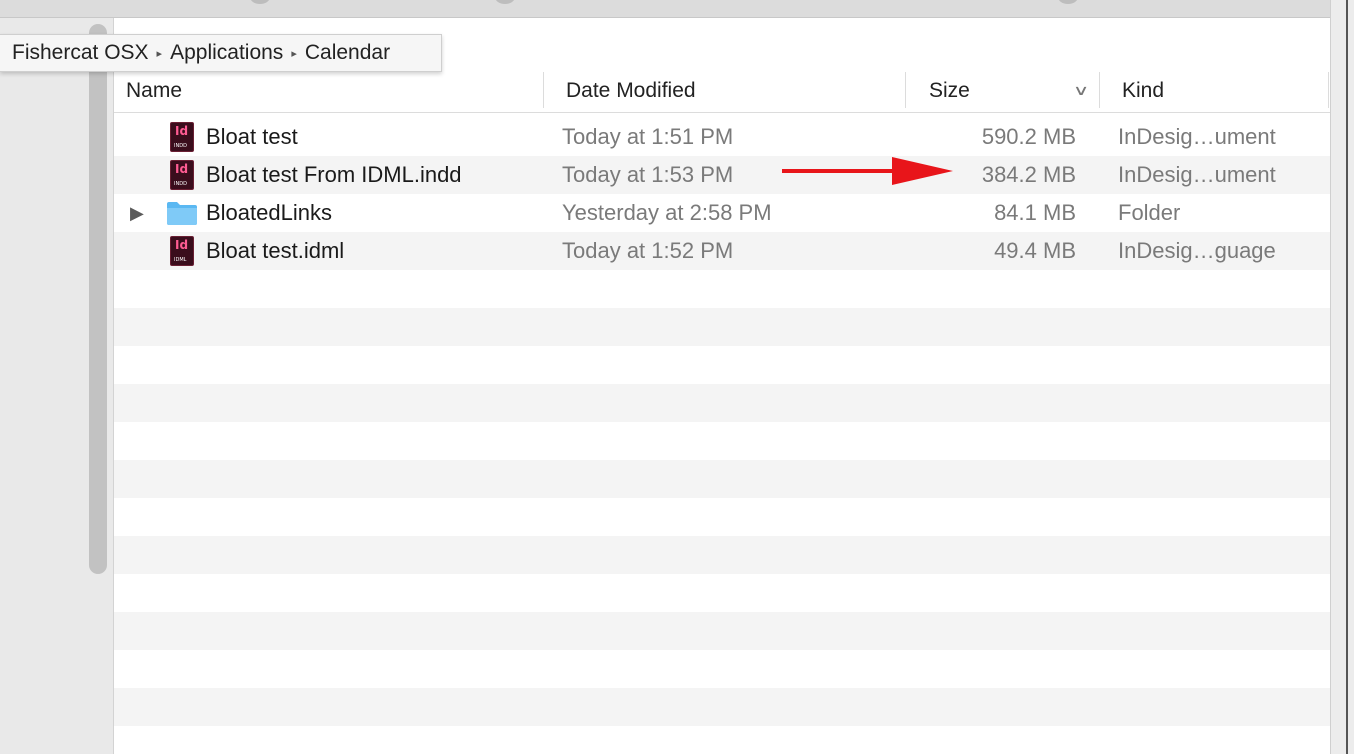 The image size is (1354, 754). Describe the element at coordinates (57, 386) in the screenshot. I see `sidebar` at that location.